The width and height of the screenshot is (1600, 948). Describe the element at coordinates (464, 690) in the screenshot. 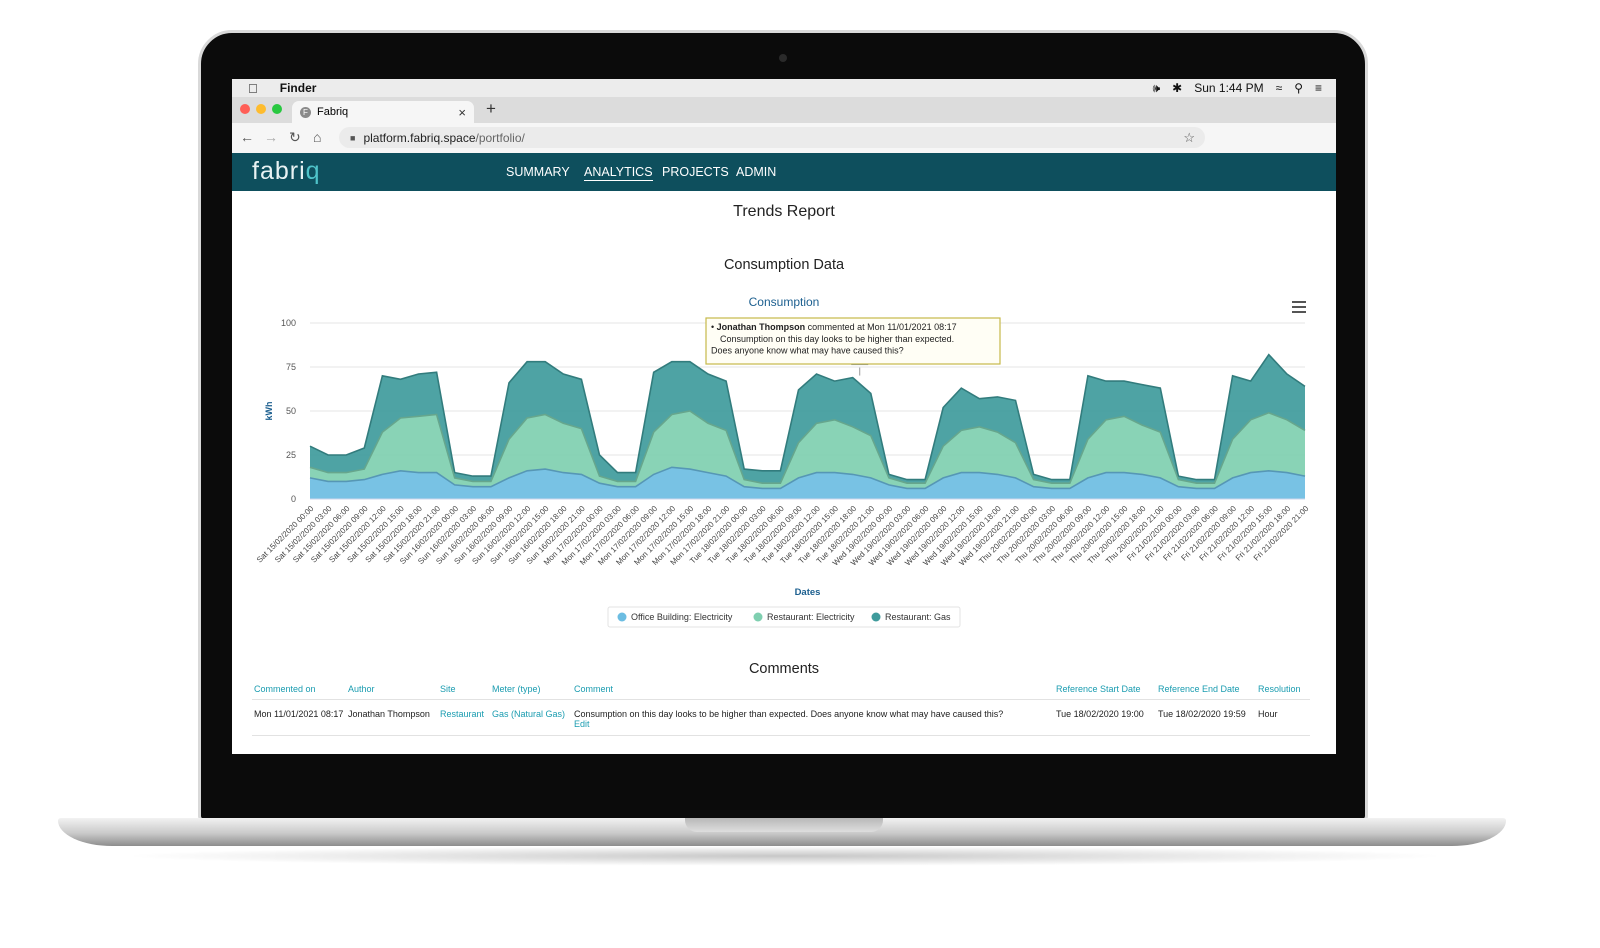

I see `col-site: Site` at that location.